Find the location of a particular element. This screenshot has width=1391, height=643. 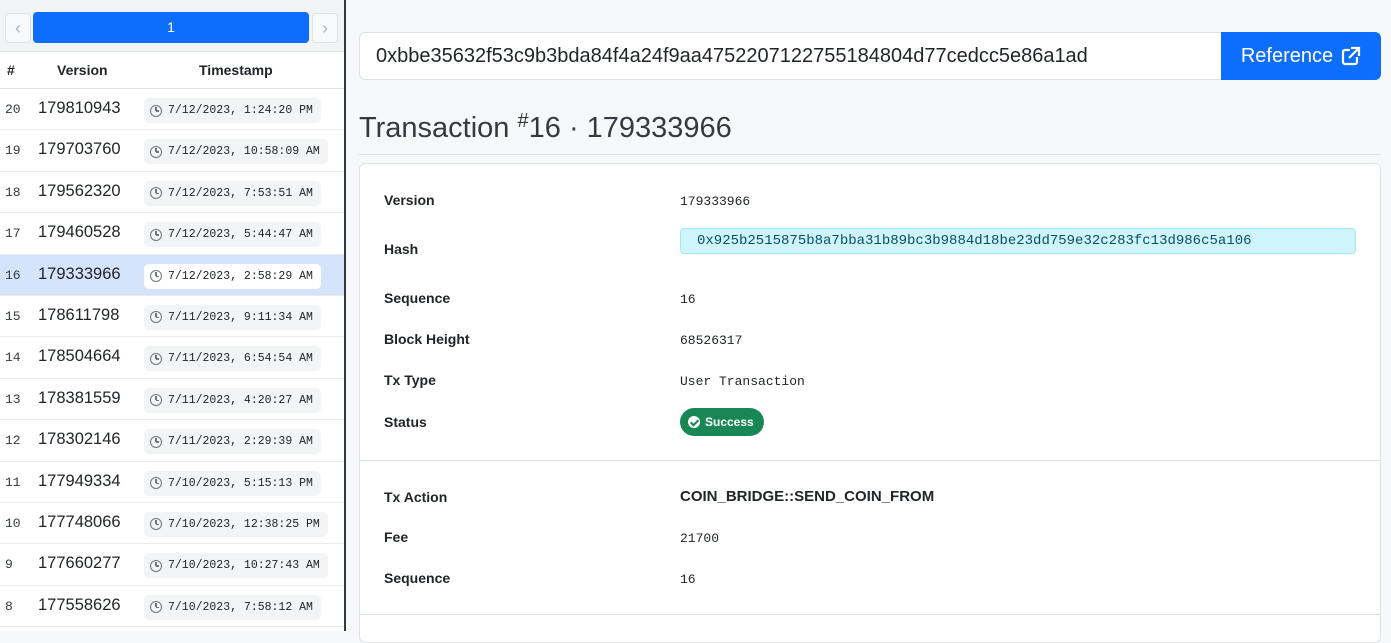

reference-button-label: Reference is located at coordinates (1287, 55).